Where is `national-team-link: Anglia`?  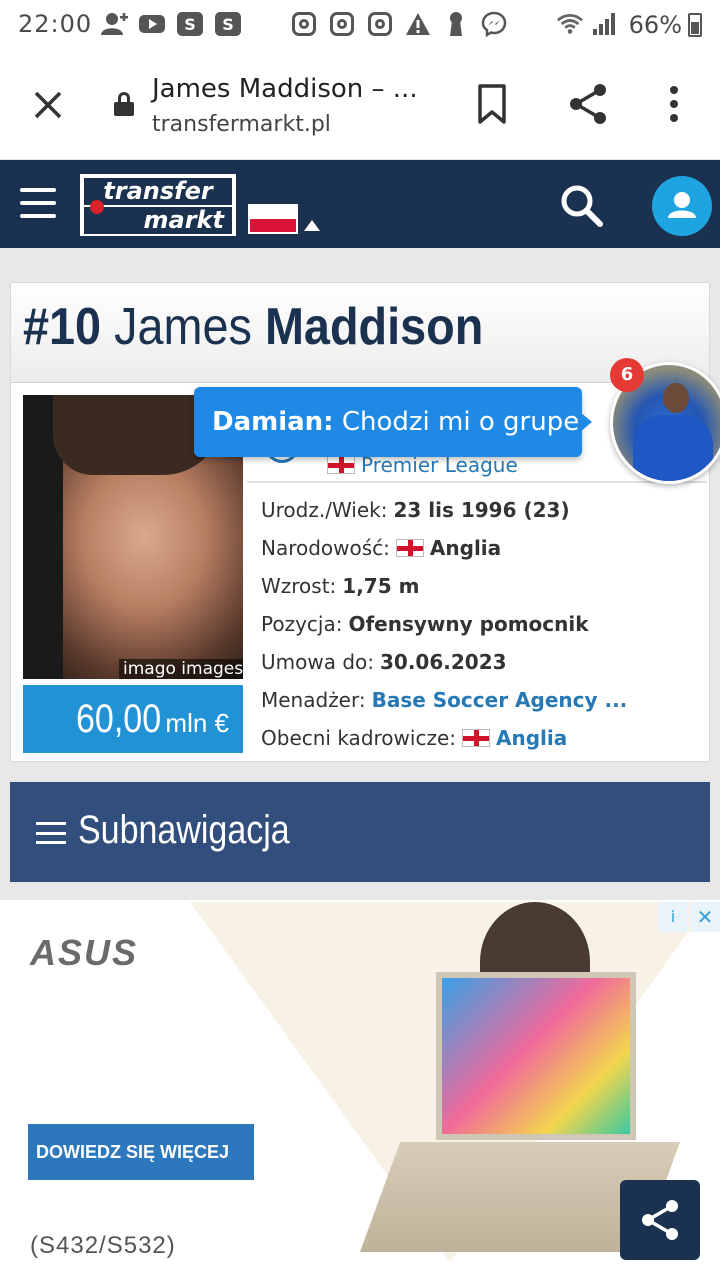
national-team-link: Anglia is located at coordinates (531, 738).